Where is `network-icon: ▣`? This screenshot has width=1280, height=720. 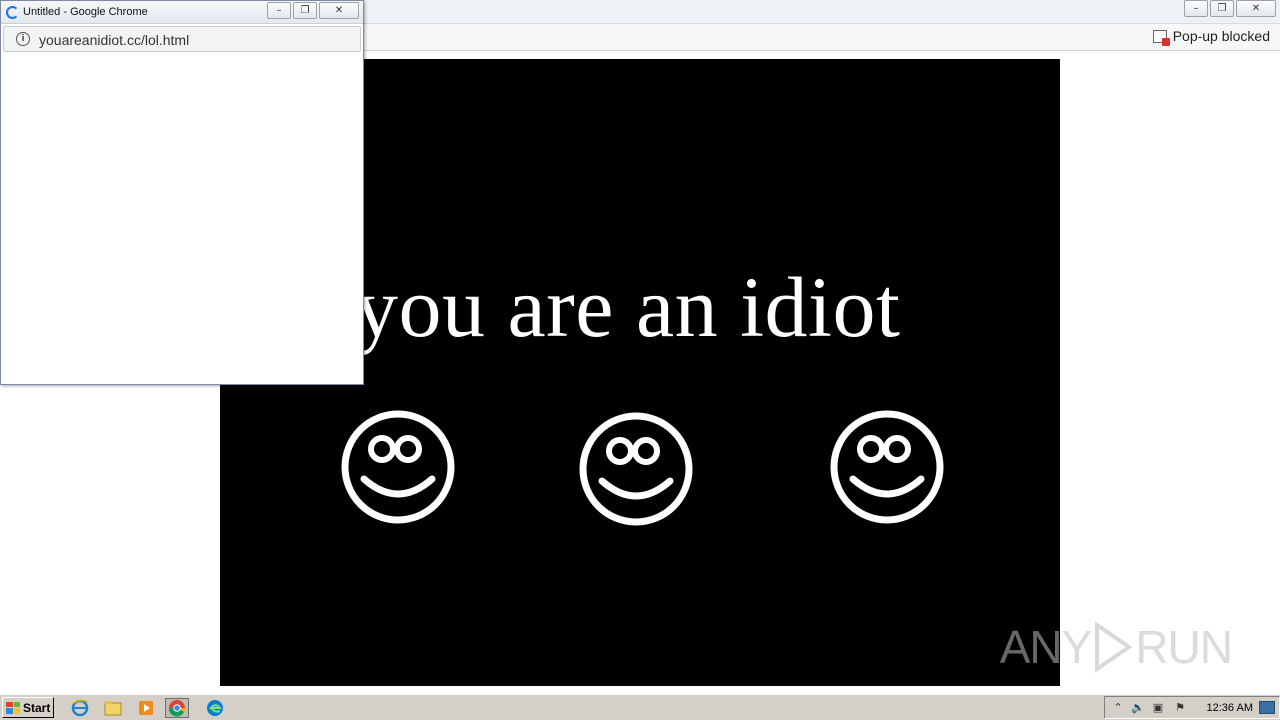 network-icon: ▣ is located at coordinates (1158, 708).